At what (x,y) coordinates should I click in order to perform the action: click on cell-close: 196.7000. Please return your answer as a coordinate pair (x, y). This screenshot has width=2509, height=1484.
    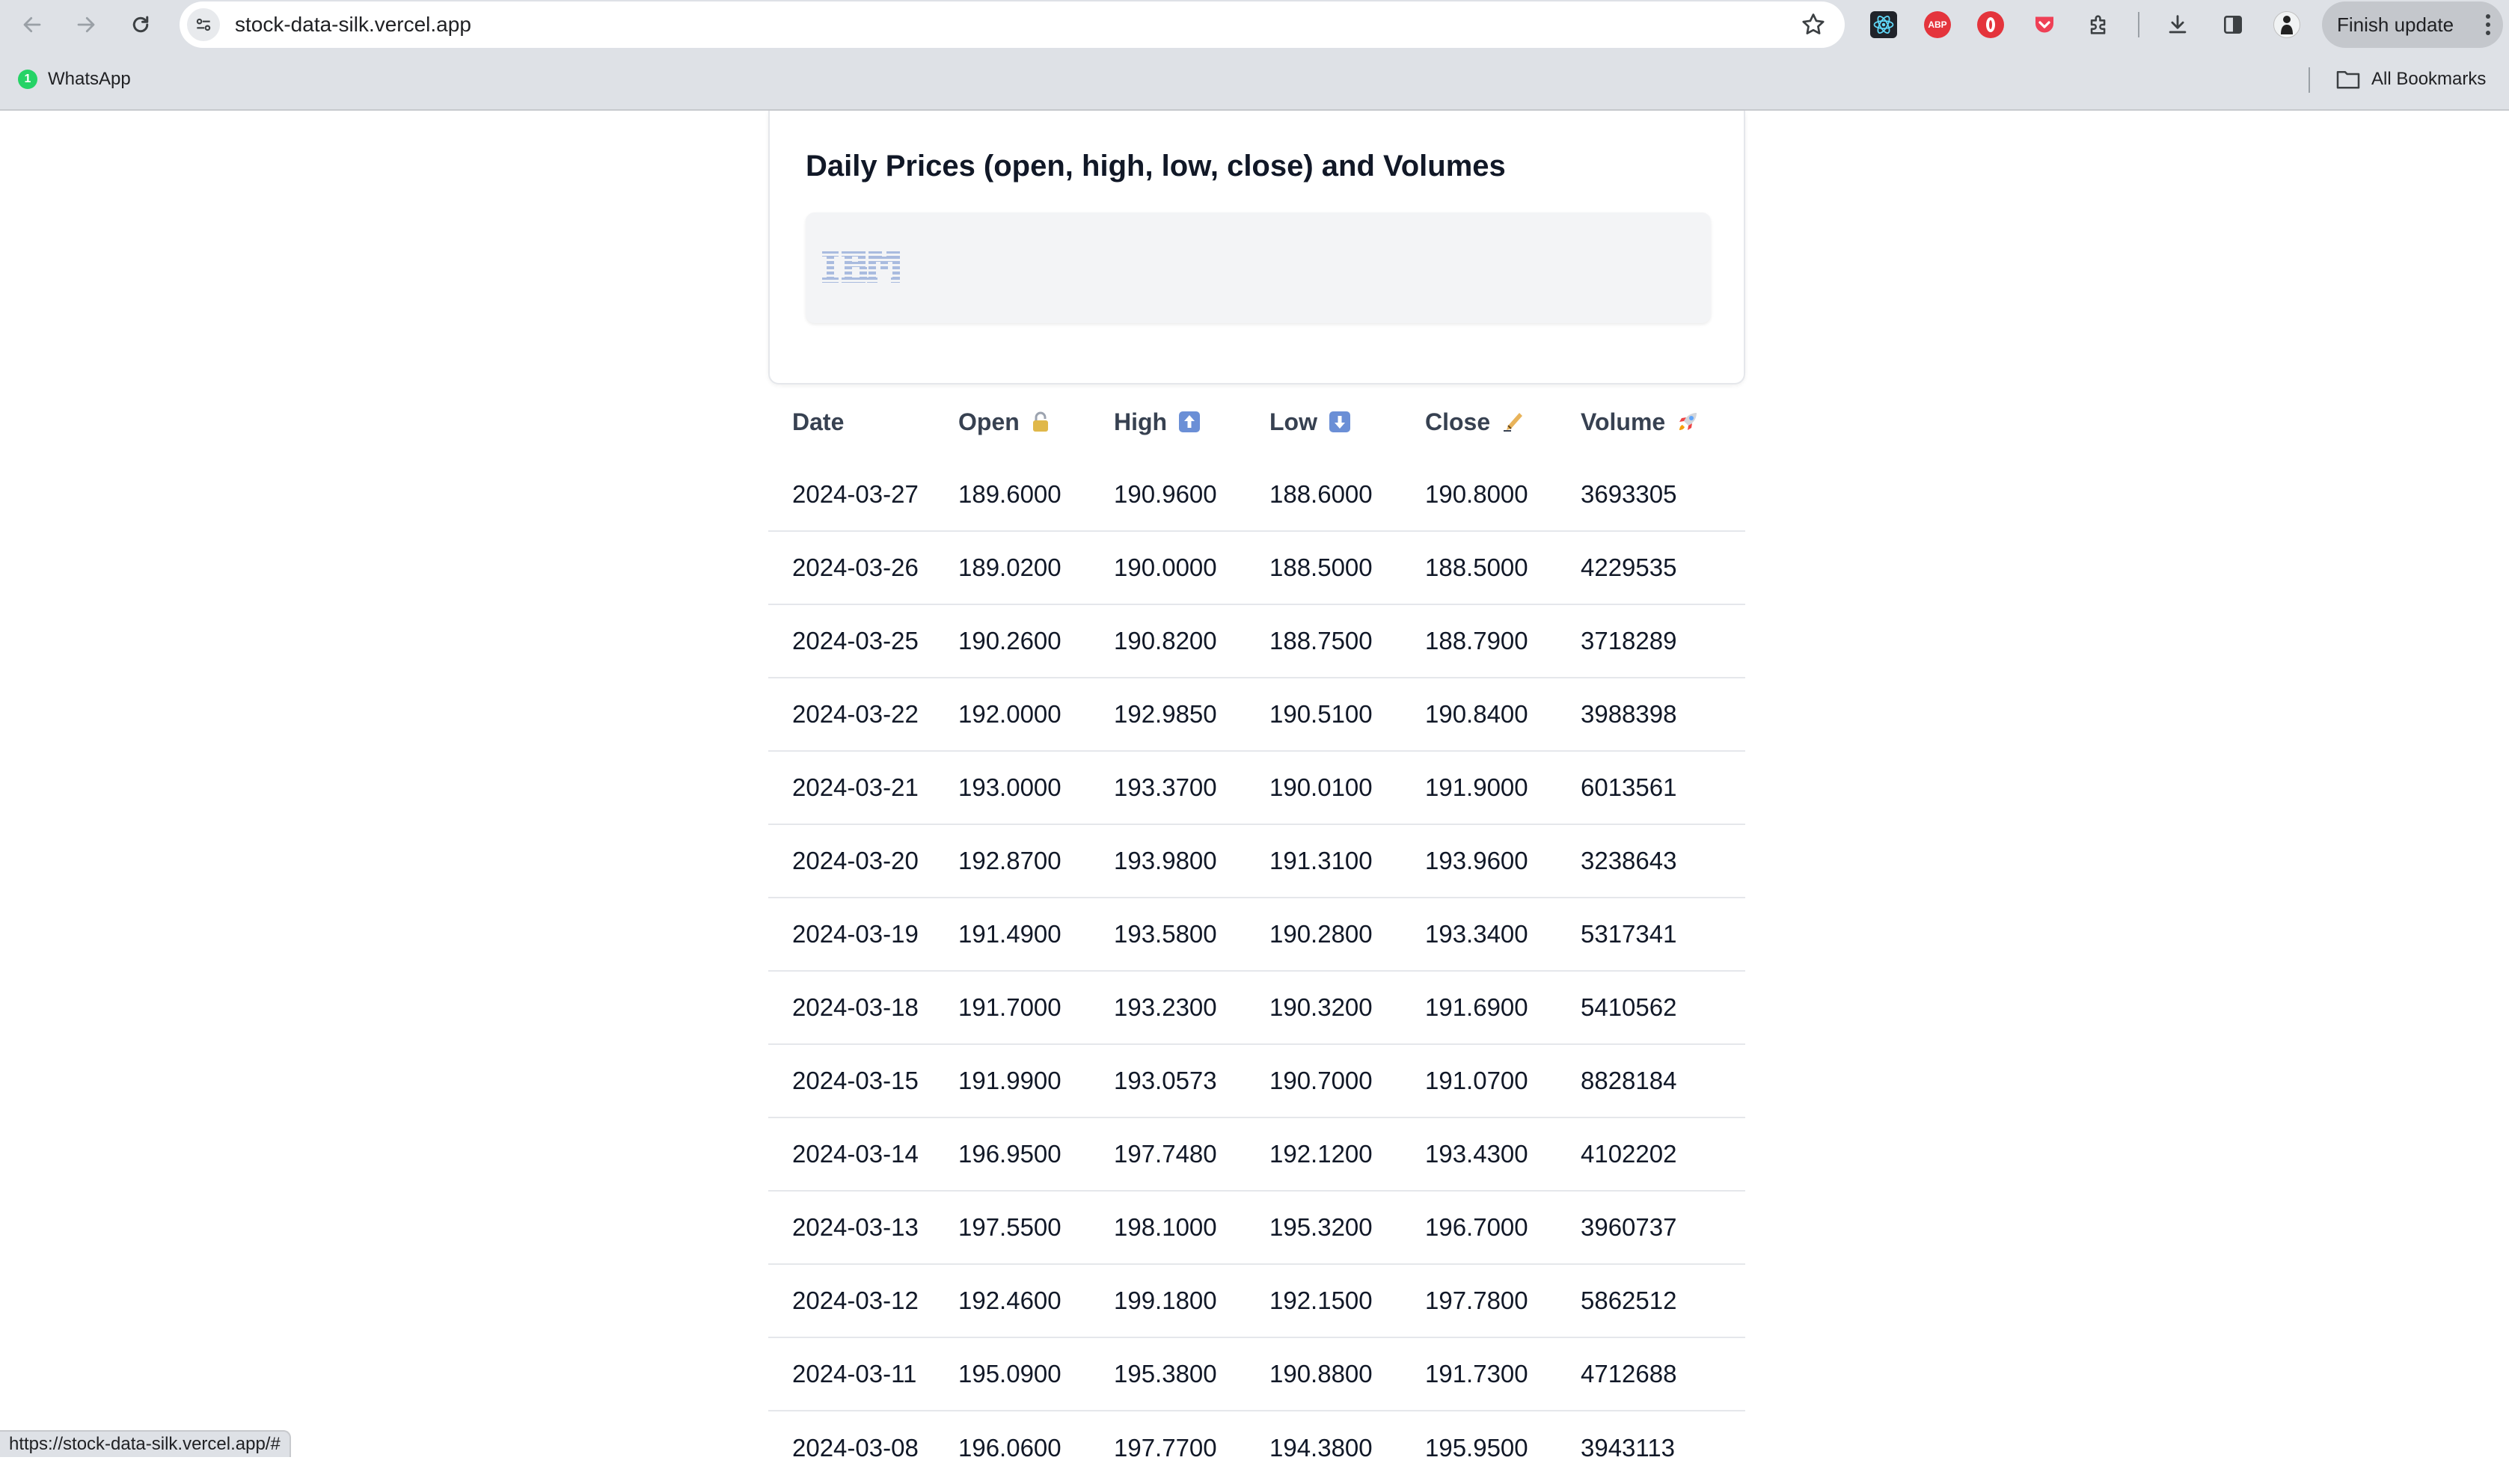
    Looking at the image, I should click on (1503, 1228).